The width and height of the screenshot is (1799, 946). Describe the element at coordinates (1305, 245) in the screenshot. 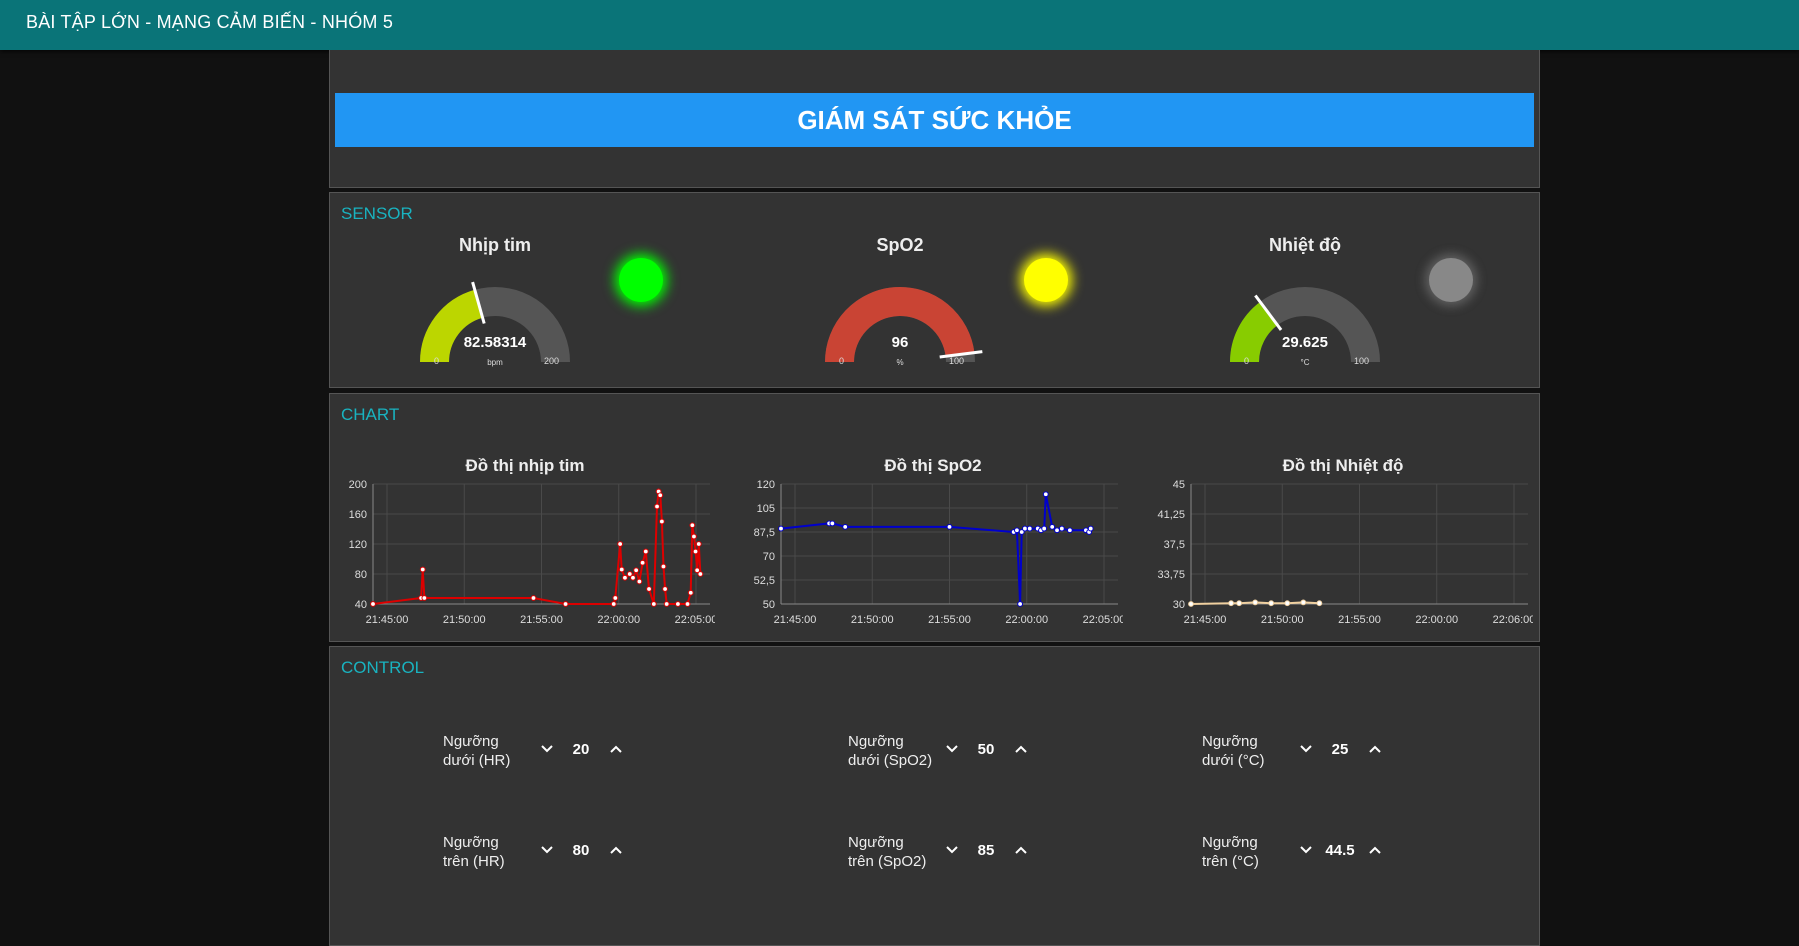

I see `gauge-title: Nhiệt độ` at that location.